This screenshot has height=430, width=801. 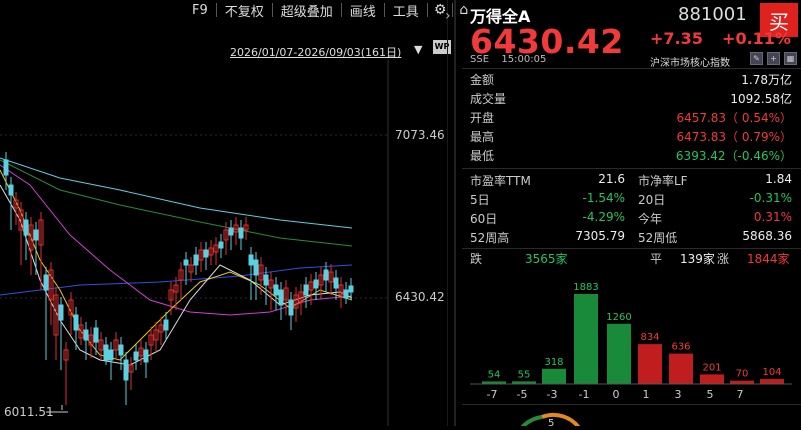 What do you see at coordinates (480, 59) in the screenshot?
I see `exchange-code: SSE` at bounding box center [480, 59].